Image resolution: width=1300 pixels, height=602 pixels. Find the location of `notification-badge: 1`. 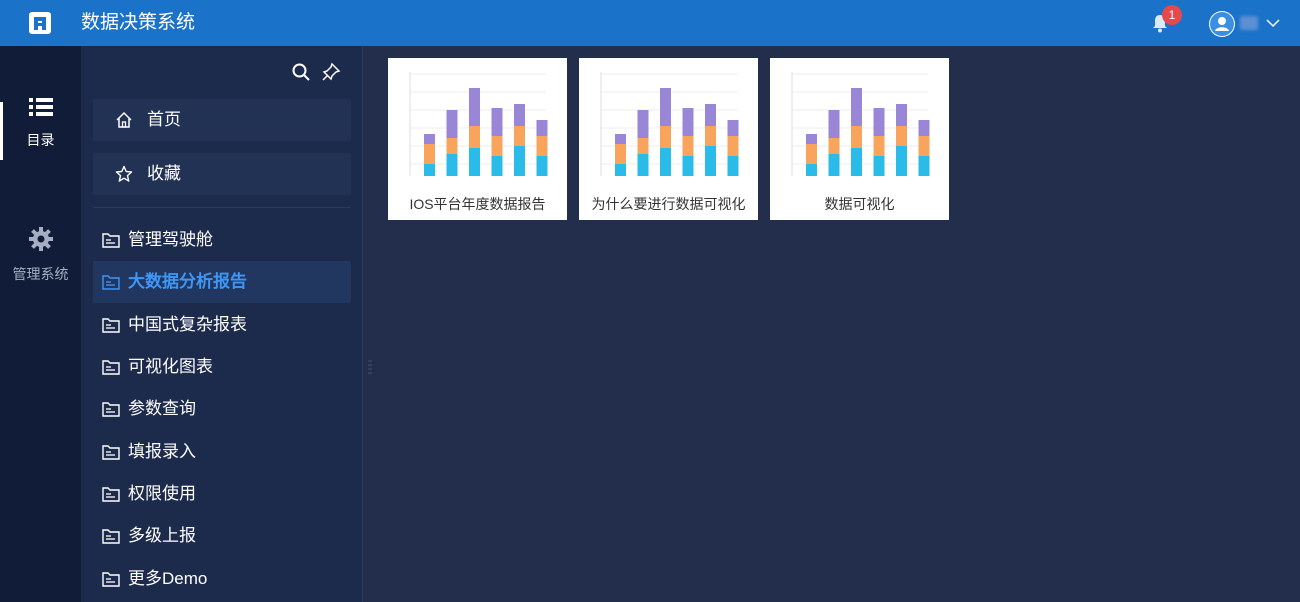

notification-badge: 1 is located at coordinates (1172, 15).